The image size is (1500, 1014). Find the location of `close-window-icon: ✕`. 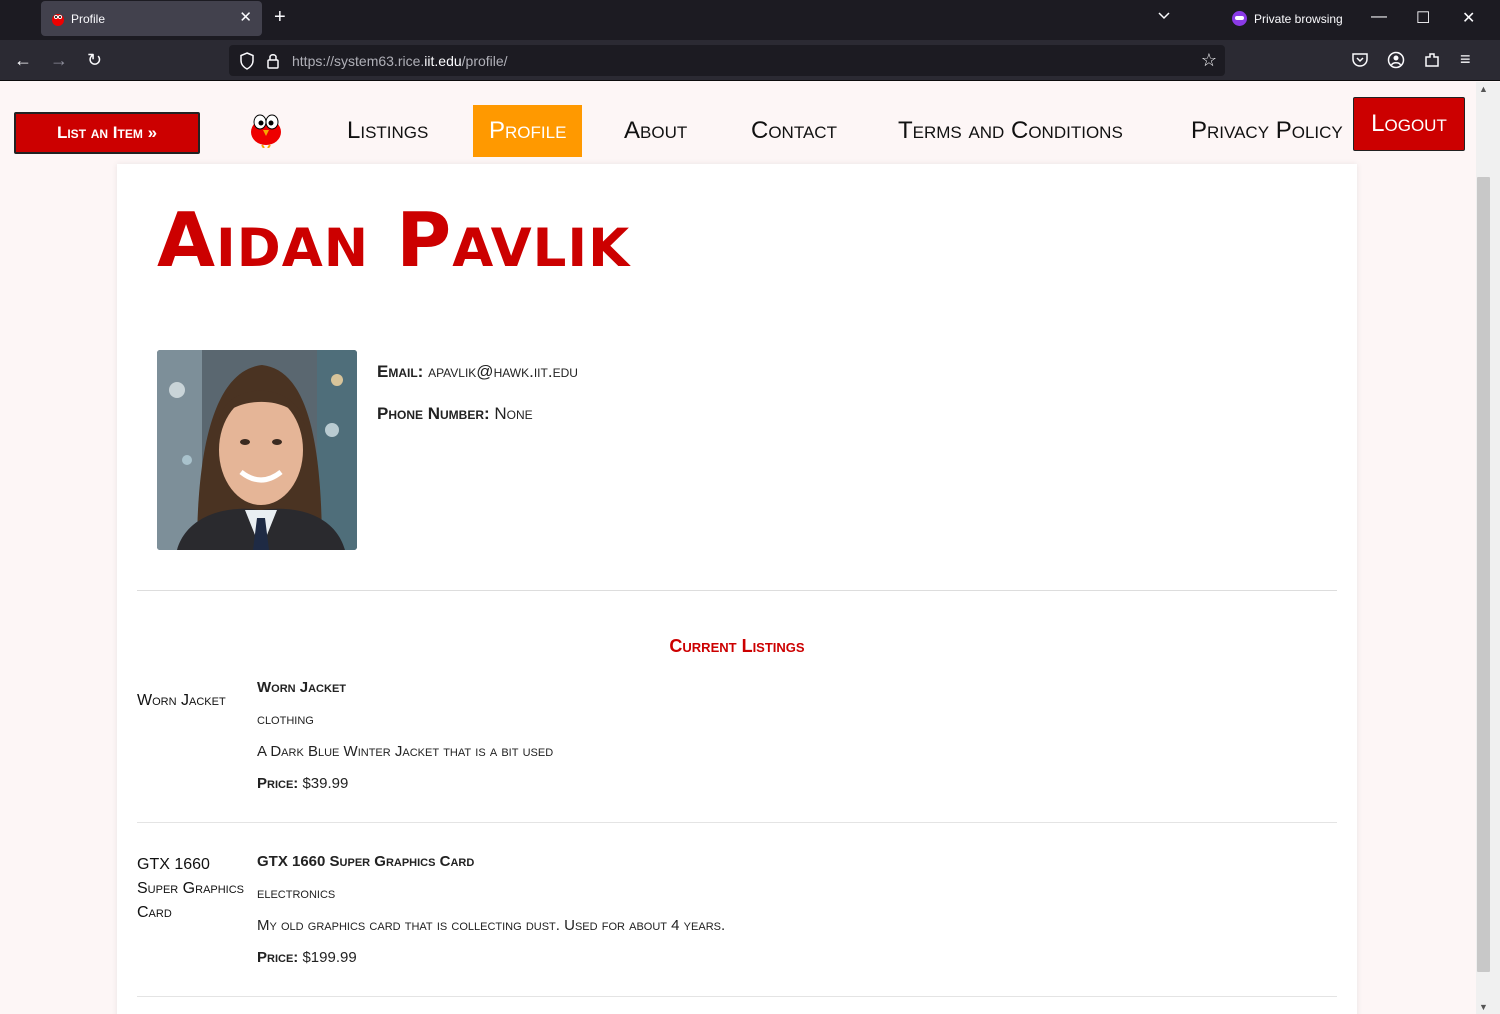

close-window-icon: ✕ is located at coordinates (1468, 18).